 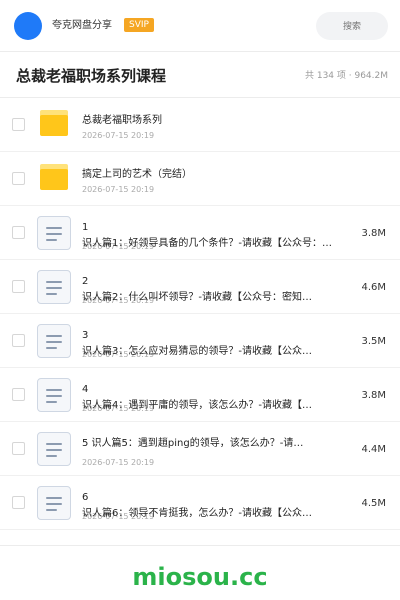 I want to click on avatar, so click(x=28, y=26).